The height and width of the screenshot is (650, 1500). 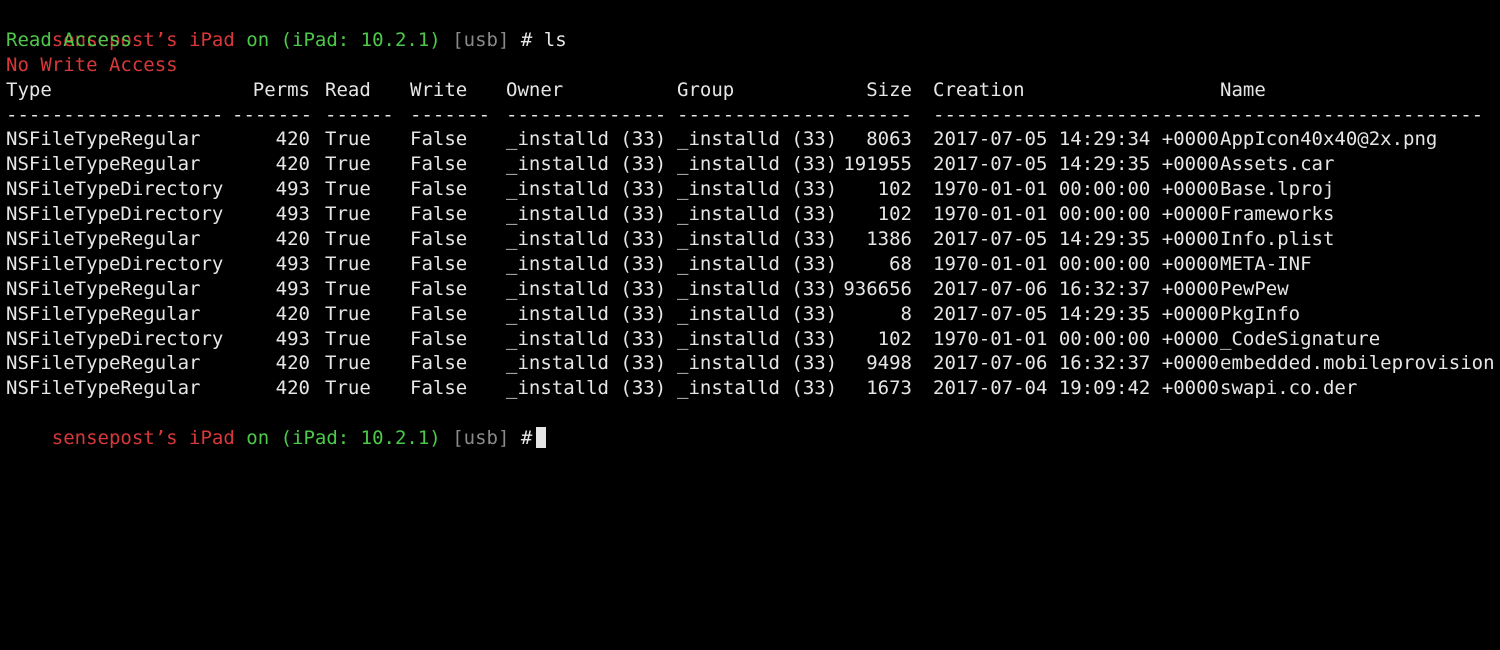 I want to click on cell-name: Base.lproj, so click(x=1277, y=189).